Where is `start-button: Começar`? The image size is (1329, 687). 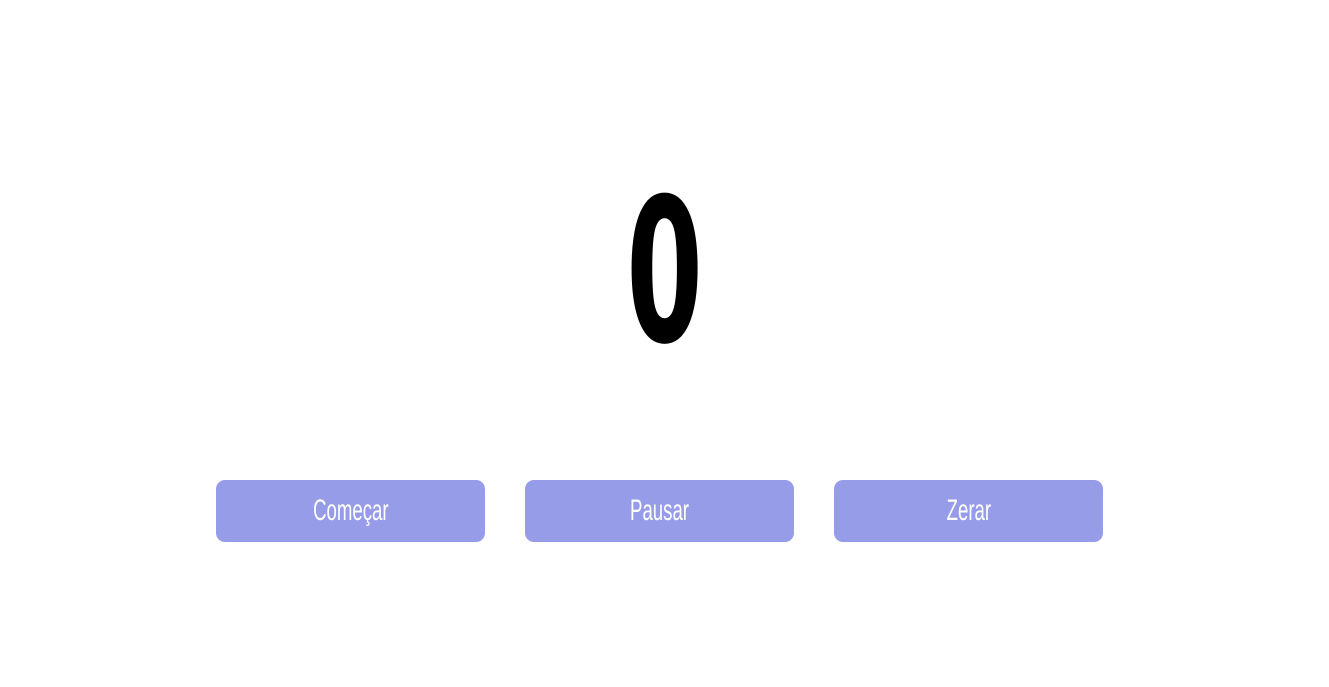 start-button: Começar is located at coordinates (350, 511).